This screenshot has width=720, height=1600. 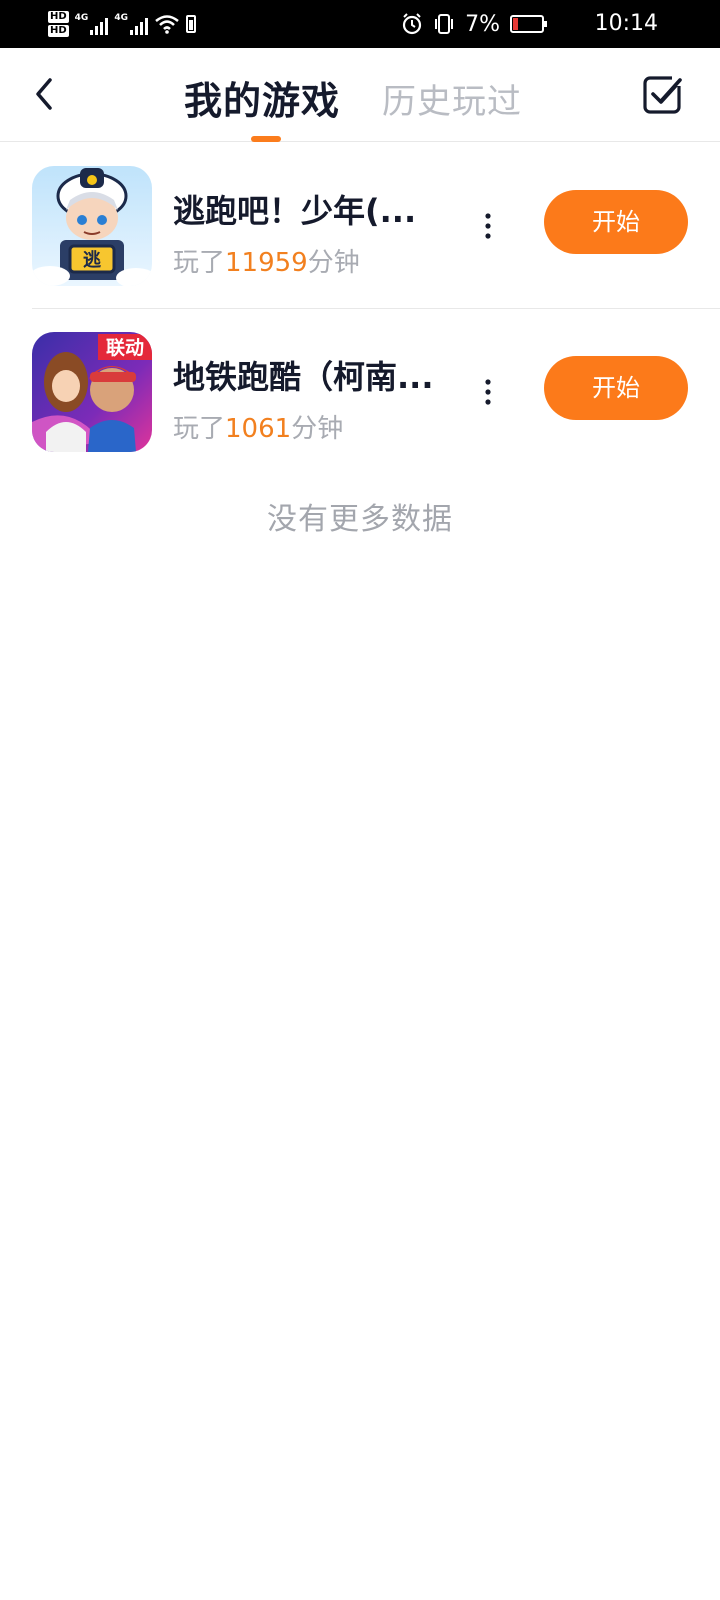 What do you see at coordinates (482, 24) in the screenshot?
I see `battery-percent: 7%` at bounding box center [482, 24].